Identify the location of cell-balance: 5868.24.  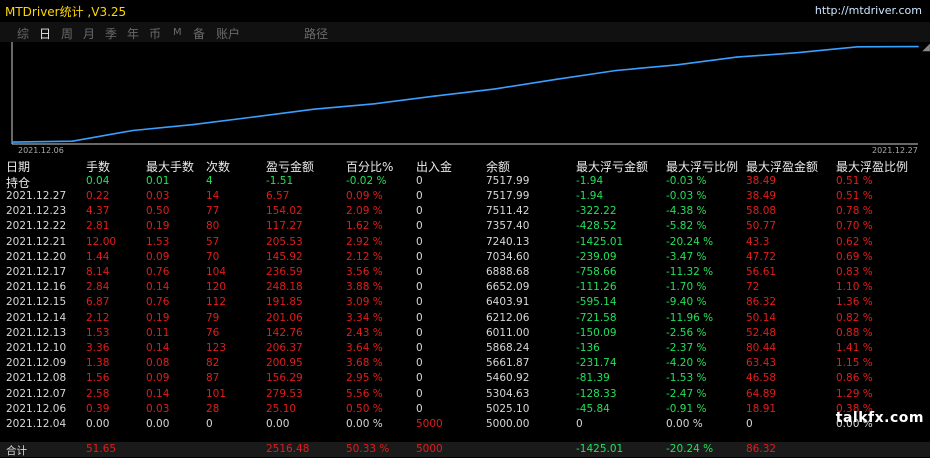
(508, 348).